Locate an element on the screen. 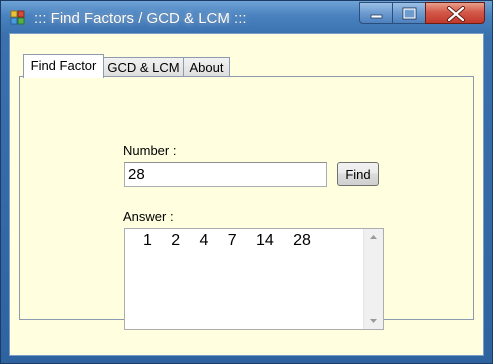 This screenshot has height=364, width=493. minimize-button is located at coordinates (376, 13).